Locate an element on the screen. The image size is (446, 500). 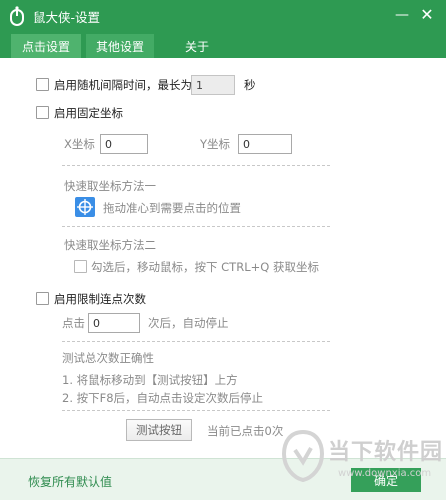
test-title: 测试总次数正确性 is located at coordinates (108, 358).